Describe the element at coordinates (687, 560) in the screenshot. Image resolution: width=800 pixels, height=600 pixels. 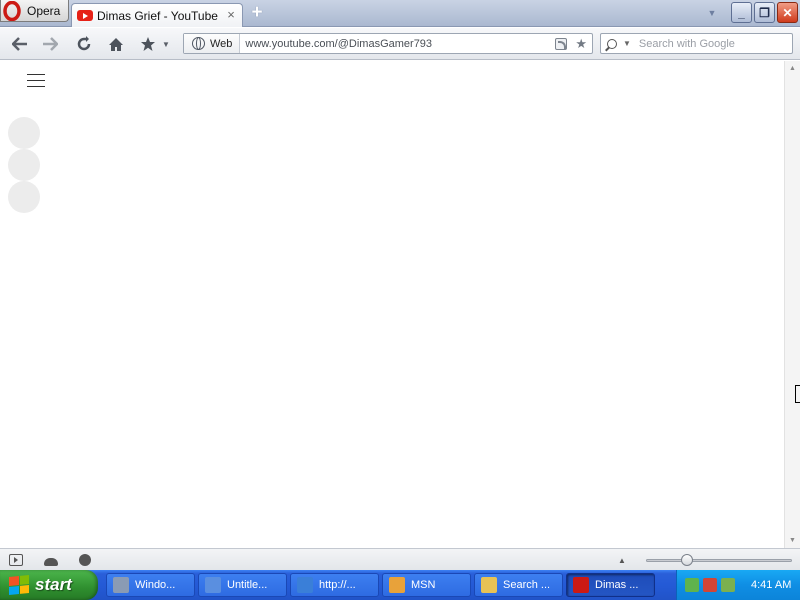
I see `zoom-slider-thumb` at that location.